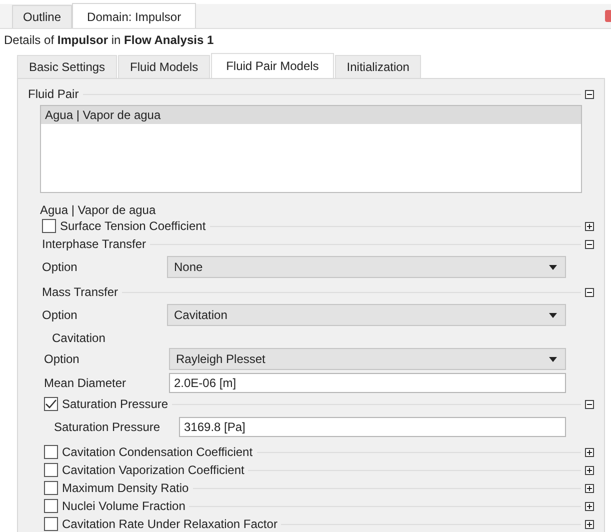 The image size is (611, 532). I want to click on checkbox-label: Cavitation Vaporization Coefficient, so click(153, 470).